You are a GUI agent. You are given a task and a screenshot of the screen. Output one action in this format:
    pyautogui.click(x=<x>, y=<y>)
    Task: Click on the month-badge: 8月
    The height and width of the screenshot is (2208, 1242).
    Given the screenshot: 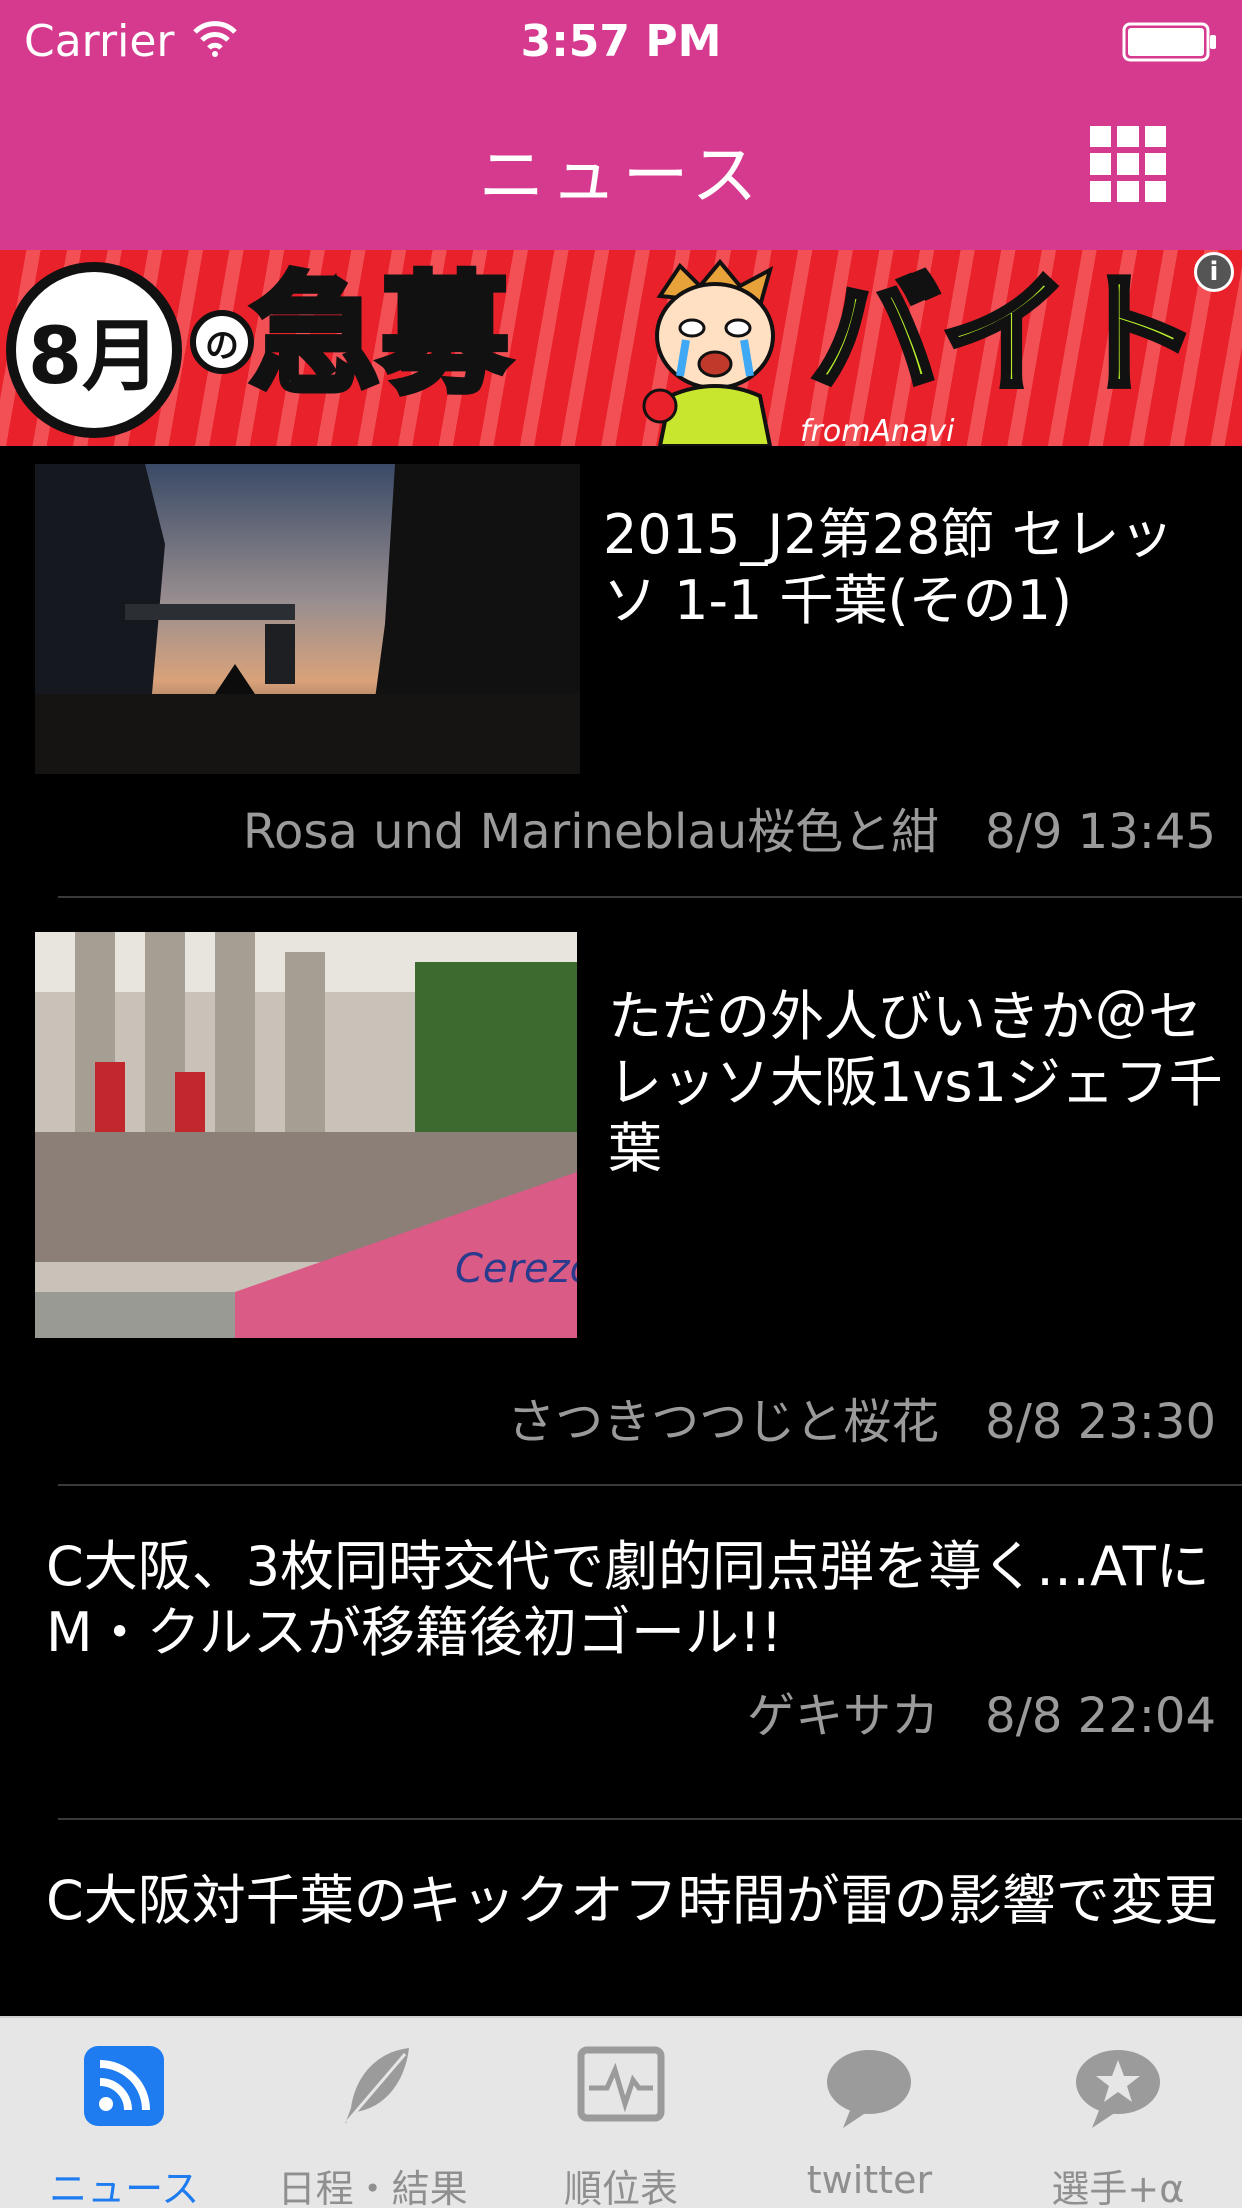 What is the action you would take?
    pyautogui.click(x=94, y=350)
    